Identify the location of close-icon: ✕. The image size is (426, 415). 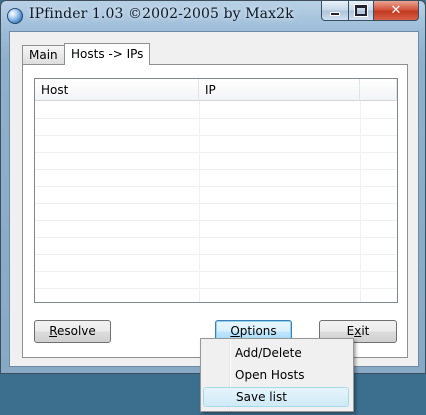
(396, 10).